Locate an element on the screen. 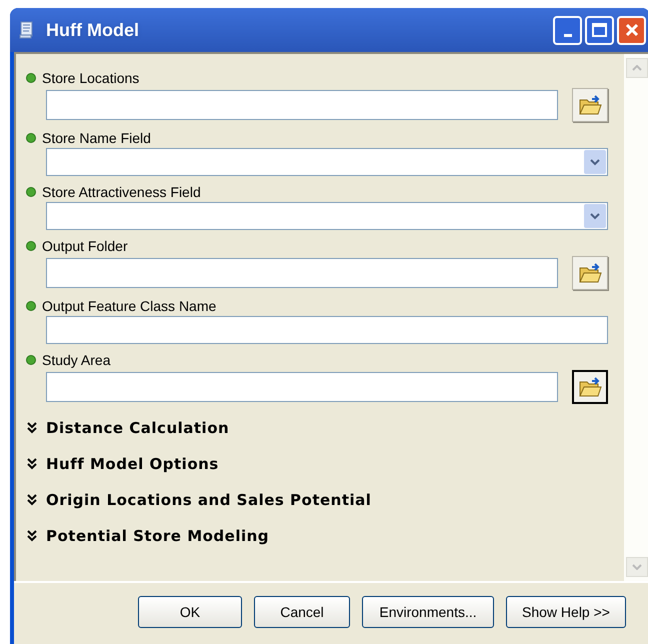 This screenshot has height=644, width=648. section-header: Huff Model Options is located at coordinates (318, 464).